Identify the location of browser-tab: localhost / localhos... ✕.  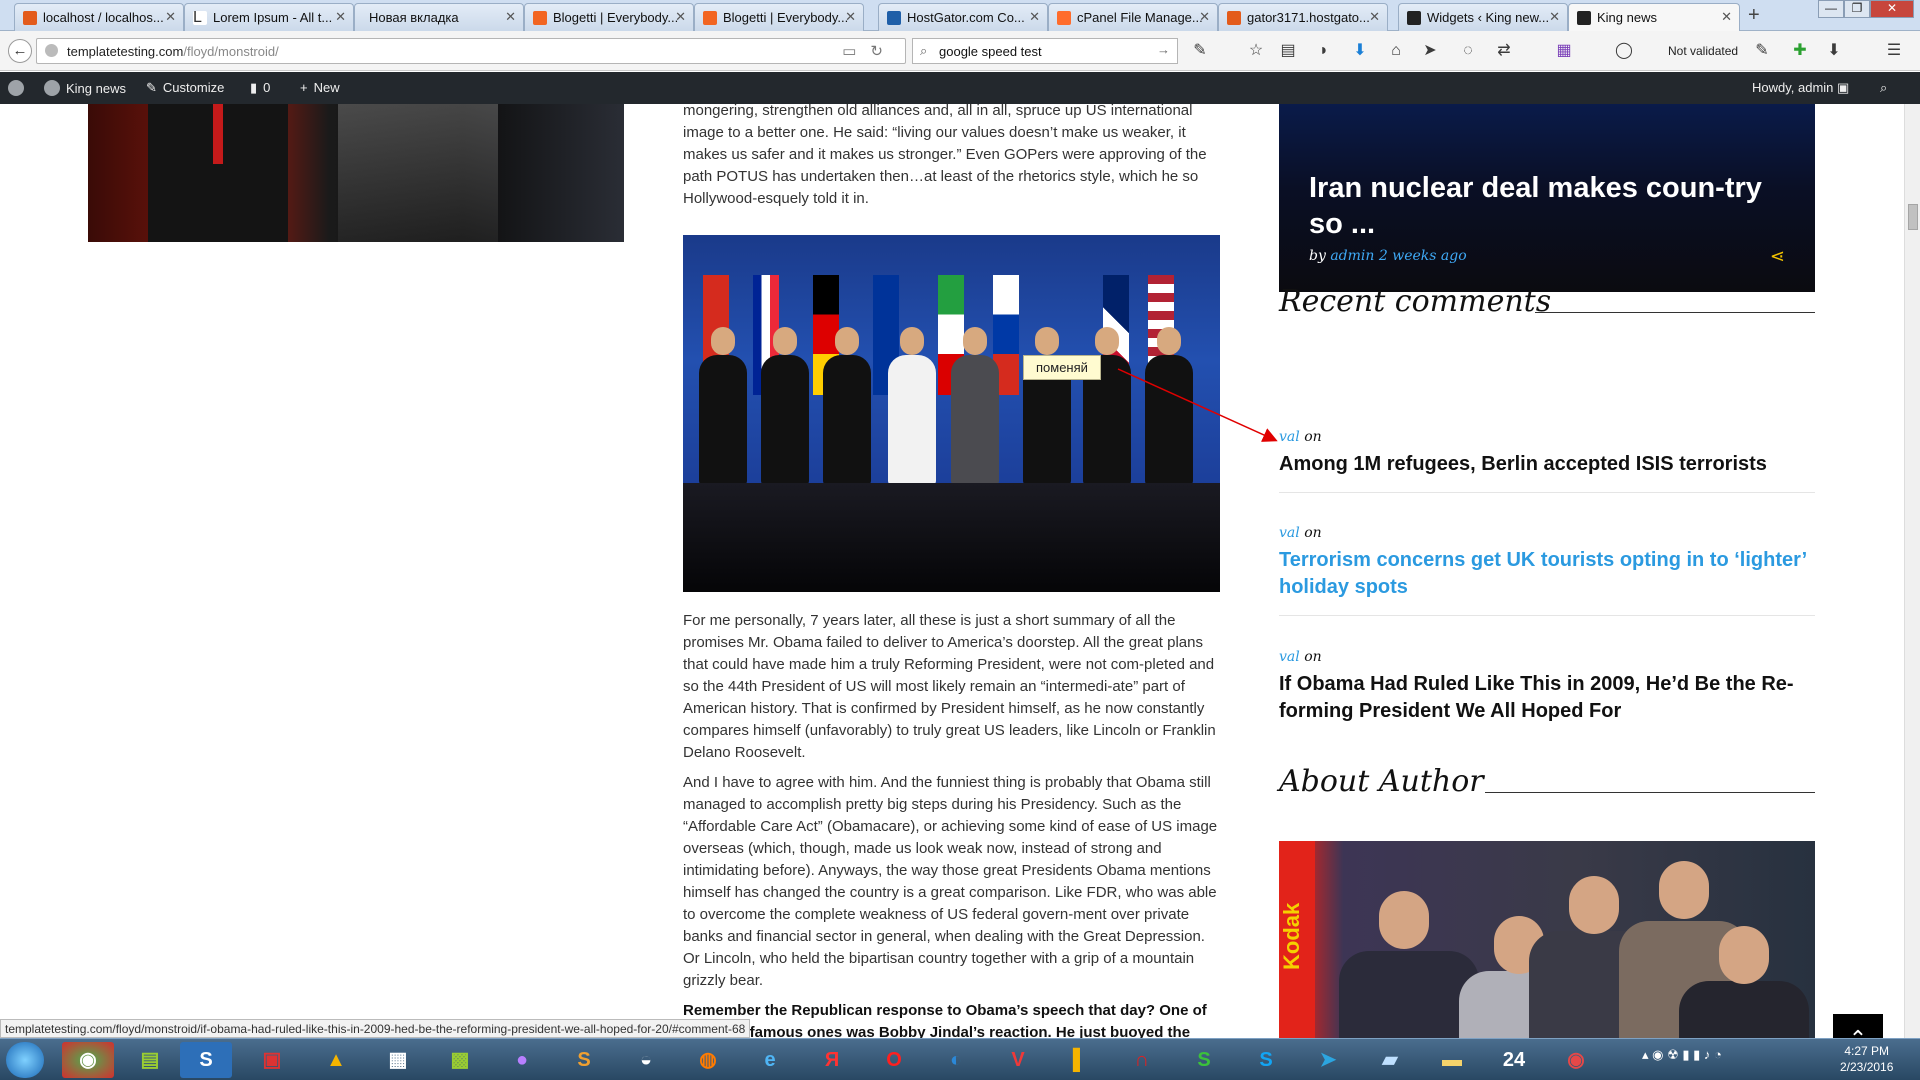
(99, 17).